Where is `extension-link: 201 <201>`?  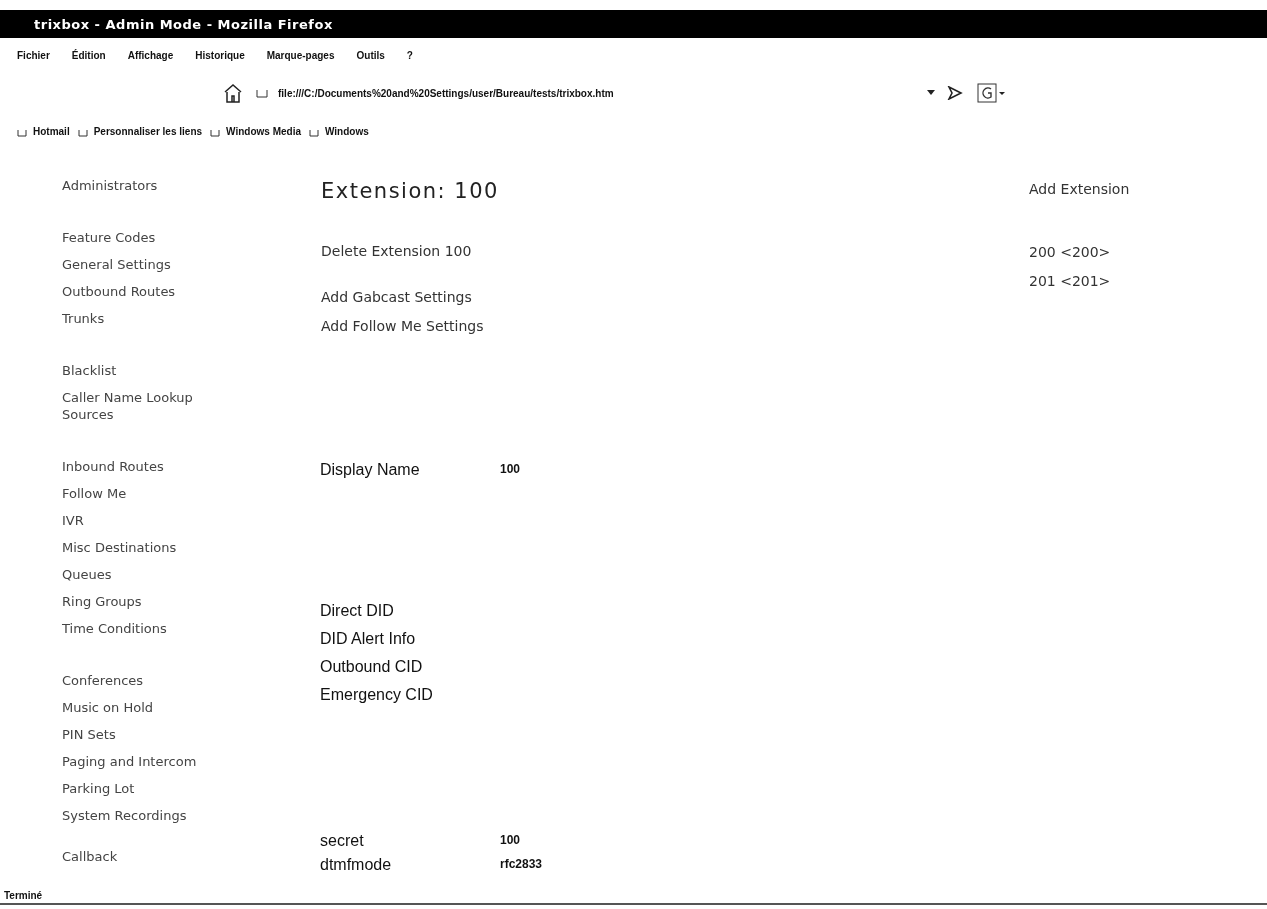
extension-link: 201 <201> is located at coordinates (1079, 281).